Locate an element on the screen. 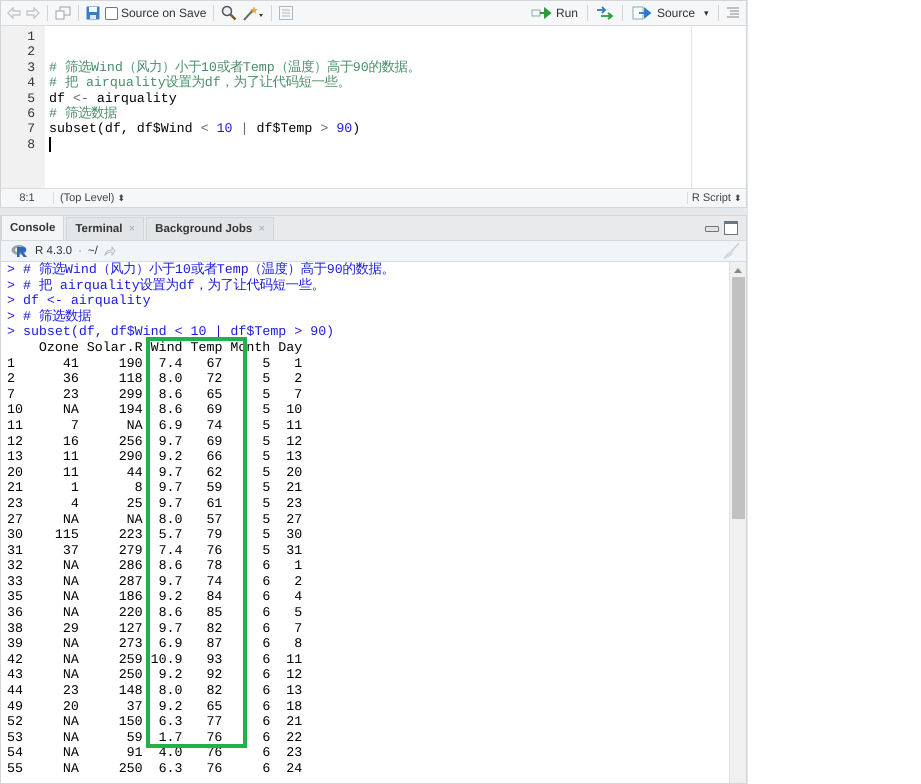 The width and height of the screenshot is (921, 784). row-name: 54 is located at coordinates (15, 753).